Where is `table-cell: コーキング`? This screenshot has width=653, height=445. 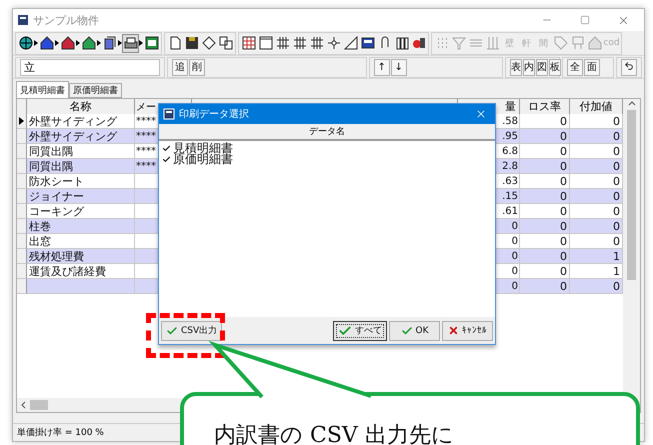 table-cell: コーキング is located at coordinates (81, 211).